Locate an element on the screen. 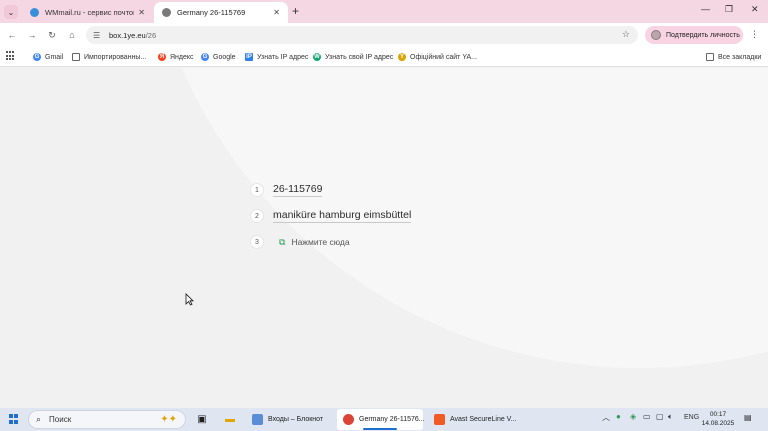 The image size is (768, 431). external-link-icon: ⧉ is located at coordinates (282, 241).